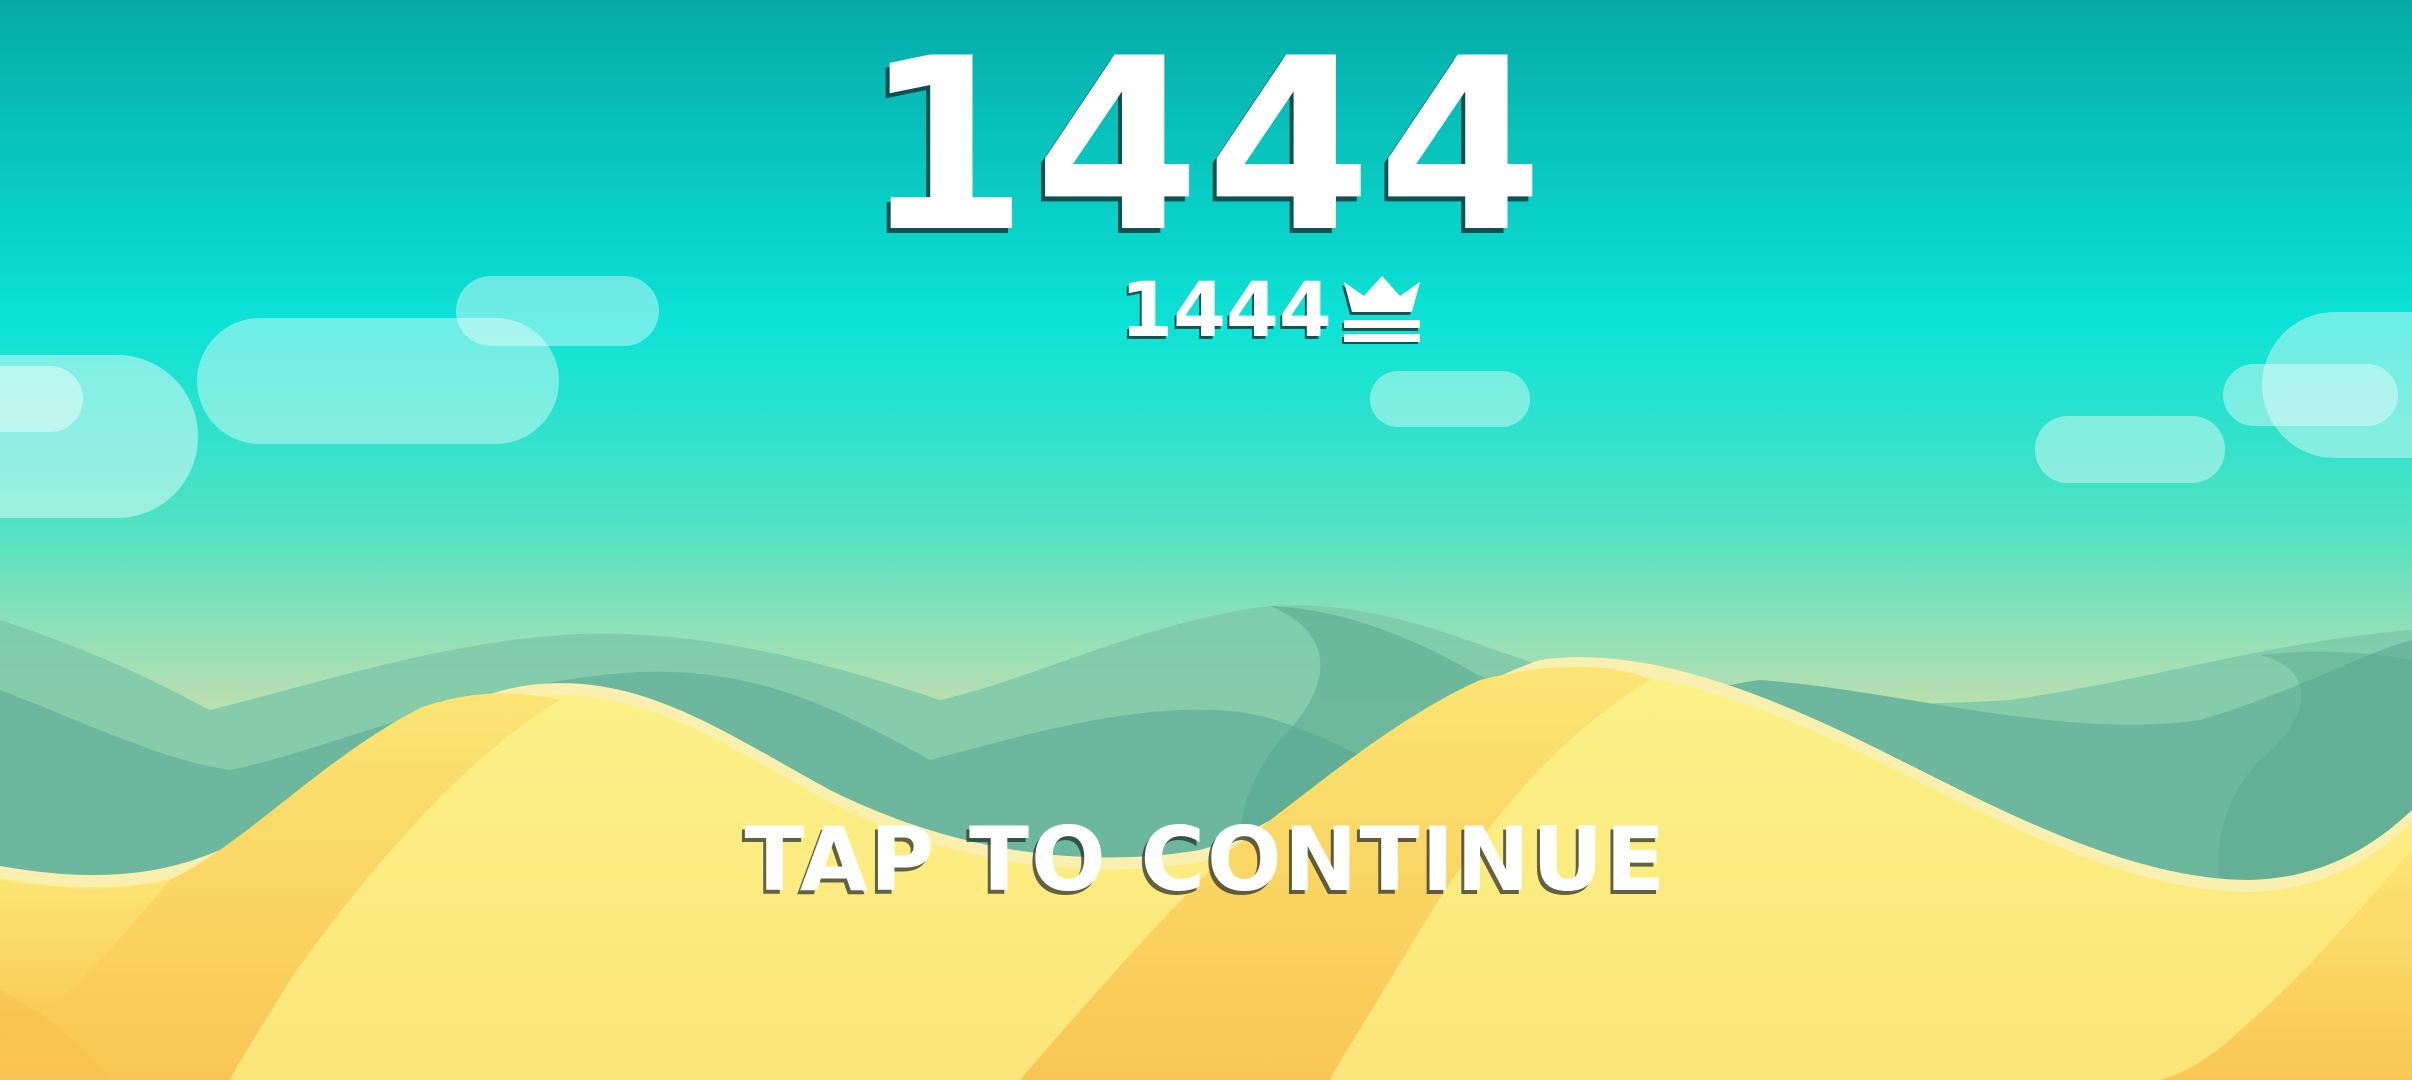  I want to click on best-score: 1444, so click(1226, 309).